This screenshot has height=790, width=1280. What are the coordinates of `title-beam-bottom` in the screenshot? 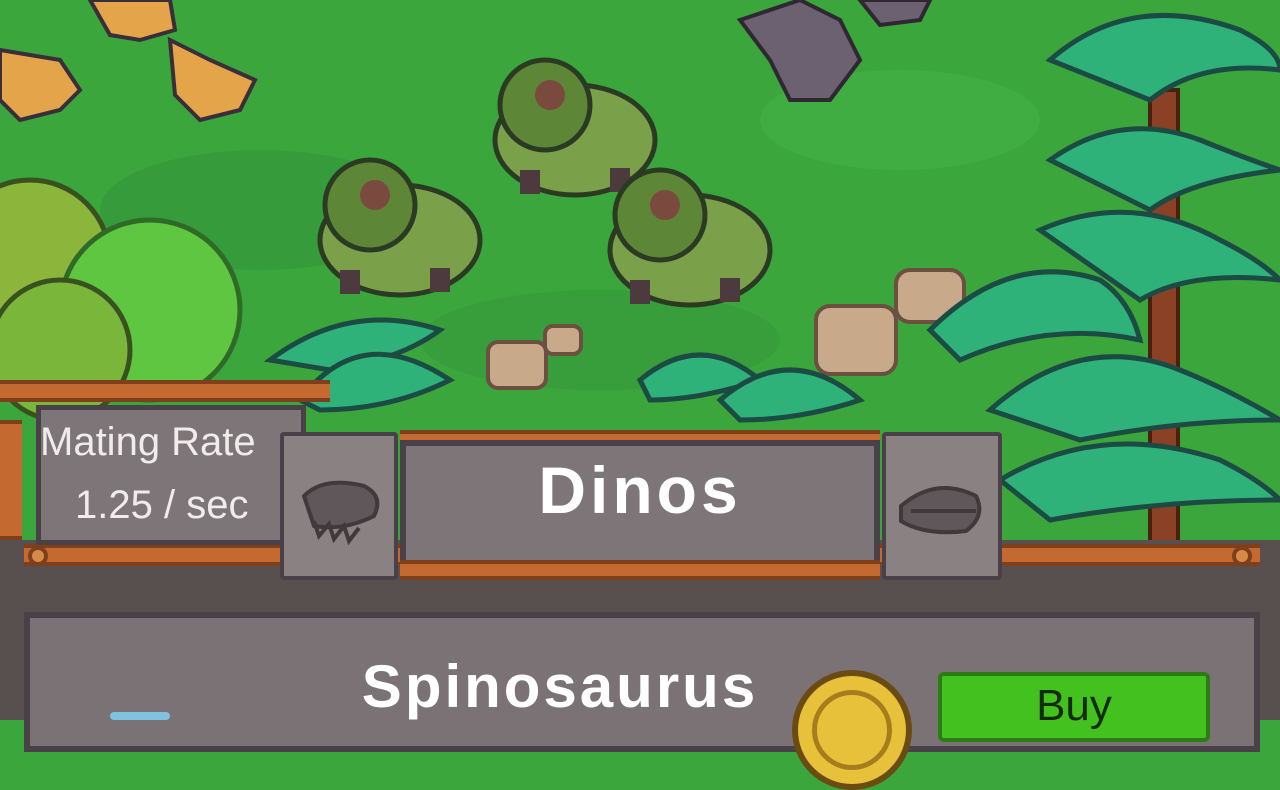 It's located at (640, 570).